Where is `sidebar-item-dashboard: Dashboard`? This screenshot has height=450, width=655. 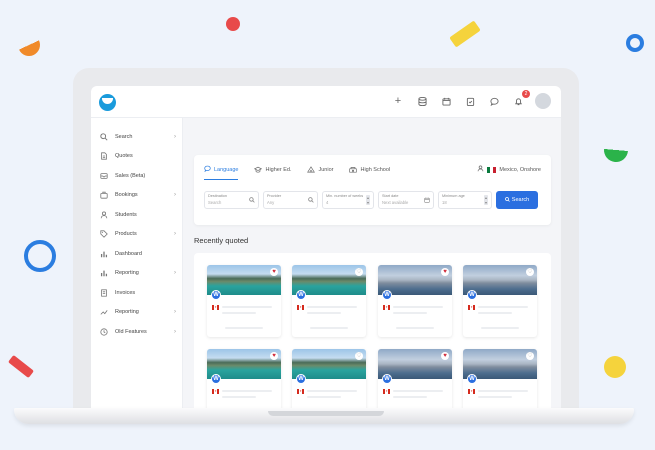
sidebar-item-dashboard: Dashboard is located at coordinates (136, 254).